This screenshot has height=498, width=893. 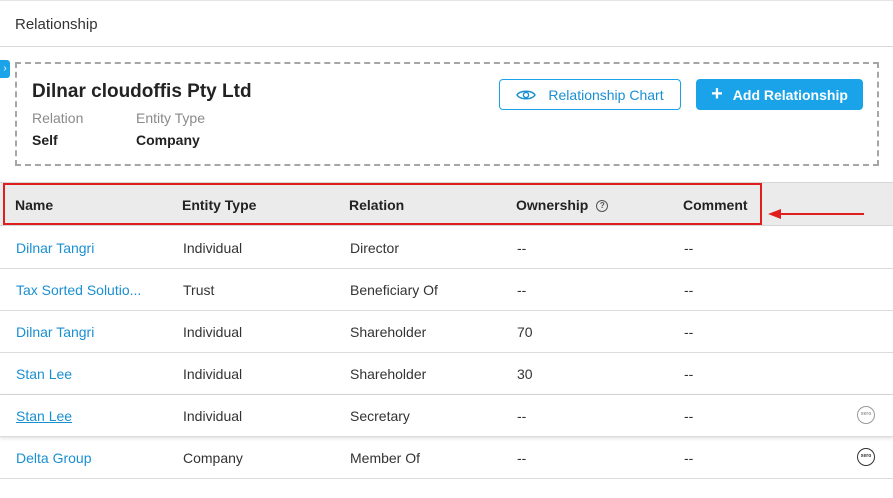 What do you see at coordinates (606, 94) in the screenshot?
I see `relationship-chart-label: Relationship Chart` at bounding box center [606, 94].